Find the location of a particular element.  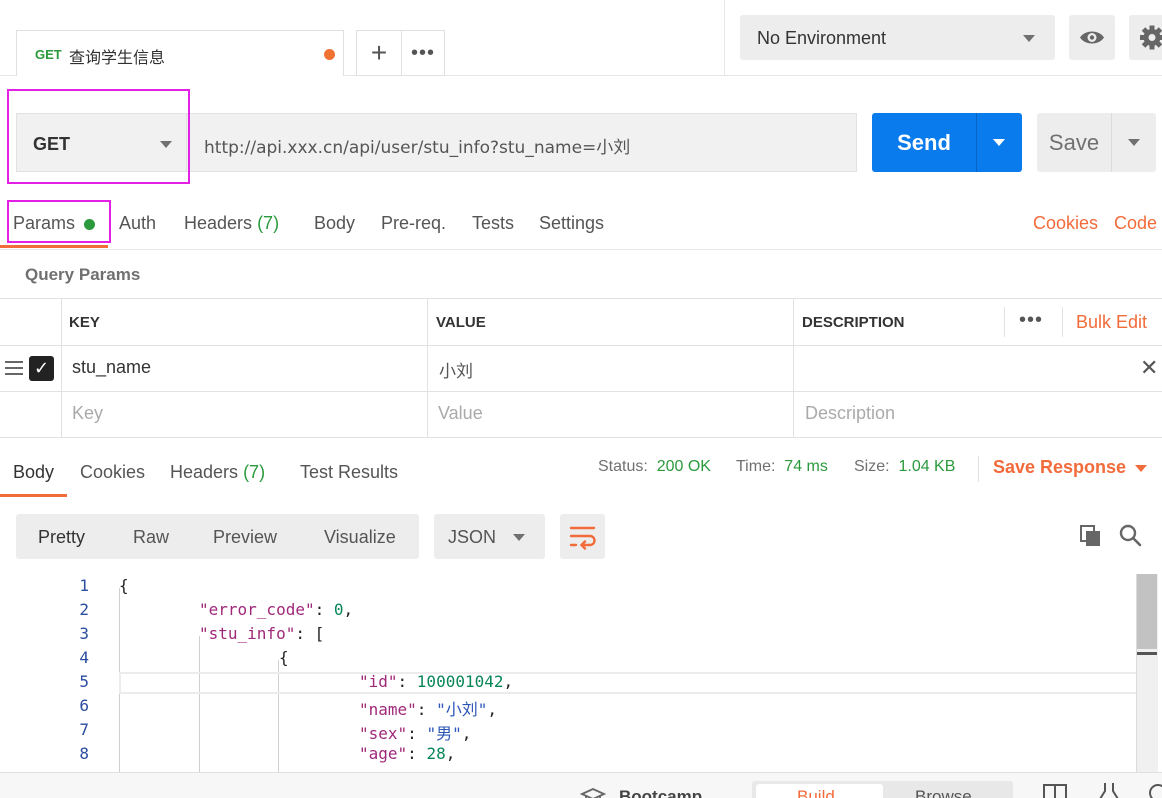

tab-body: Body is located at coordinates (334, 223).